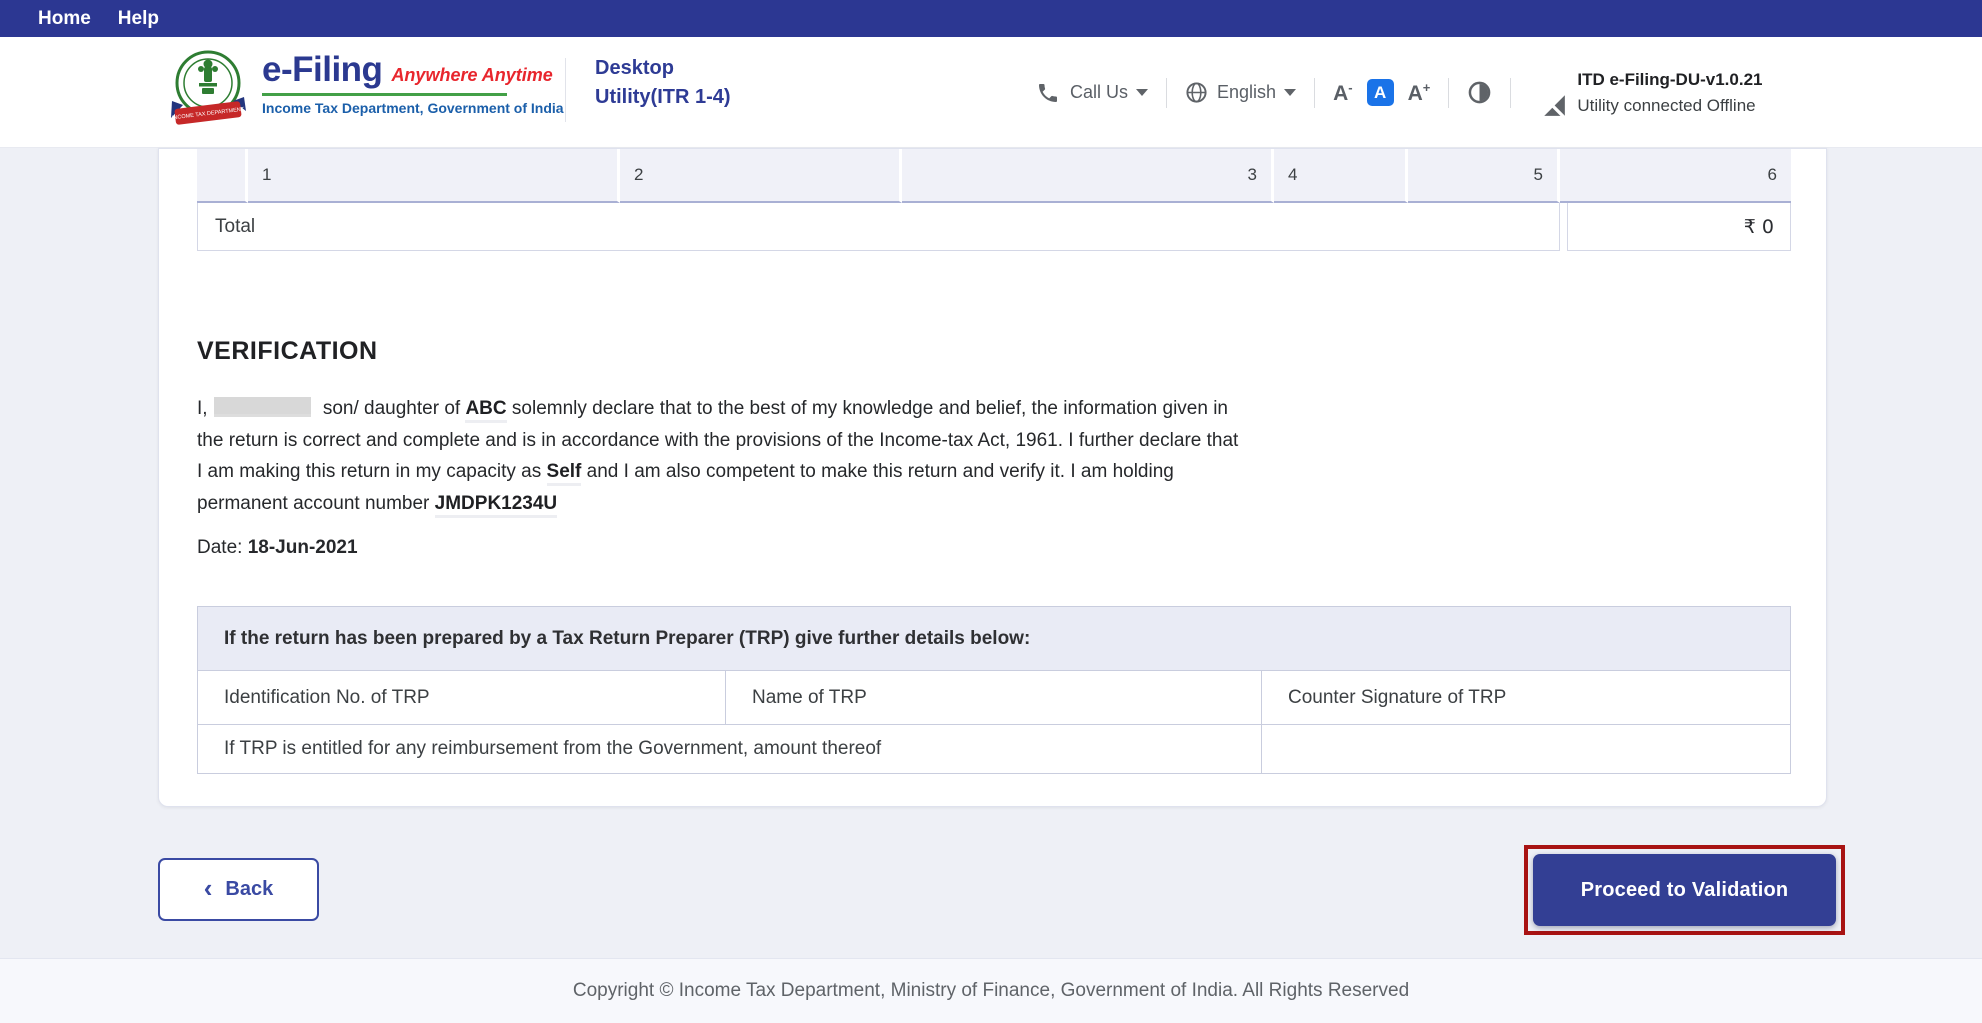 Image resolution: width=1982 pixels, height=1023 pixels. I want to click on verification-heading: VERIFICATION, so click(287, 351).